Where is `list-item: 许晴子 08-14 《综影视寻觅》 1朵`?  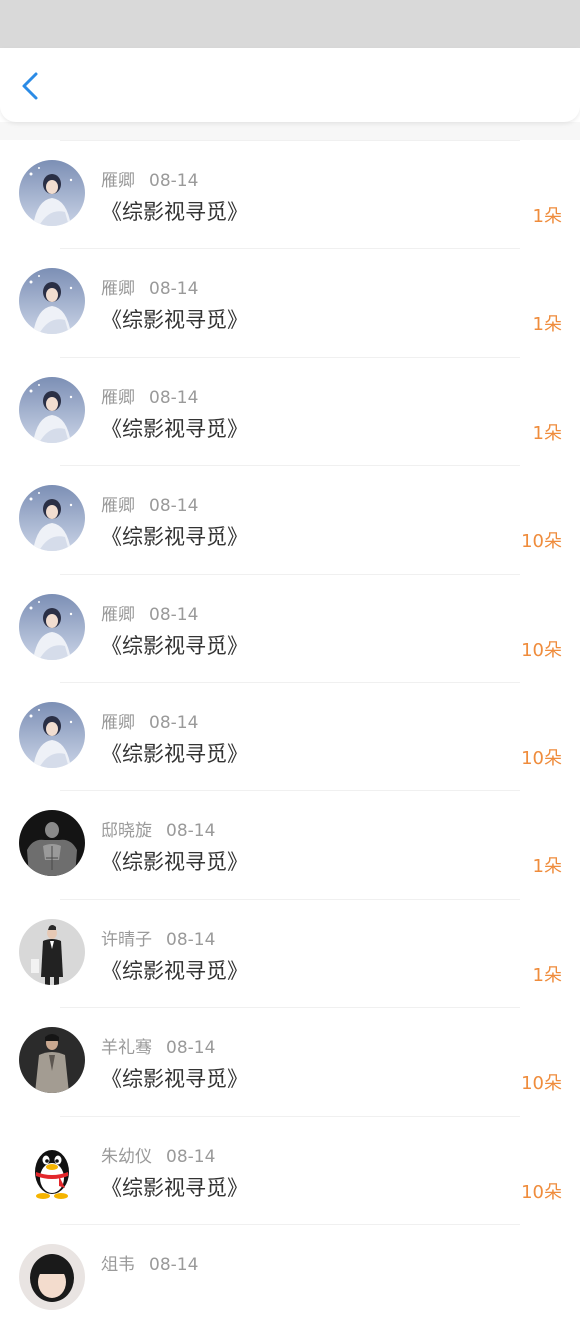
list-item: 许晴子 08-14 《综影视寻觅》 1朵 is located at coordinates (290, 952).